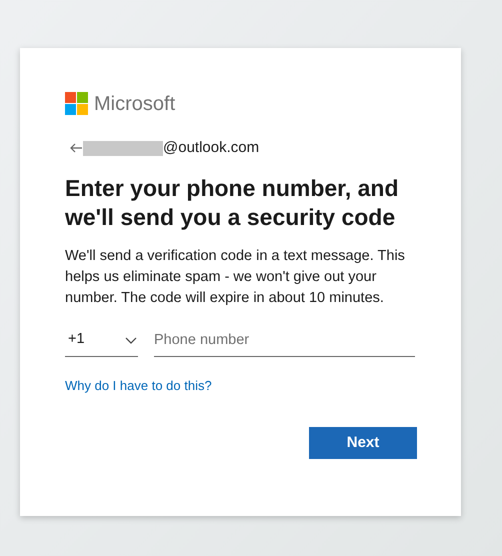 This screenshot has height=556, width=502. What do you see at coordinates (211, 148) in the screenshot?
I see `account-email: @outlook.com` at bounding box center [211, 148].